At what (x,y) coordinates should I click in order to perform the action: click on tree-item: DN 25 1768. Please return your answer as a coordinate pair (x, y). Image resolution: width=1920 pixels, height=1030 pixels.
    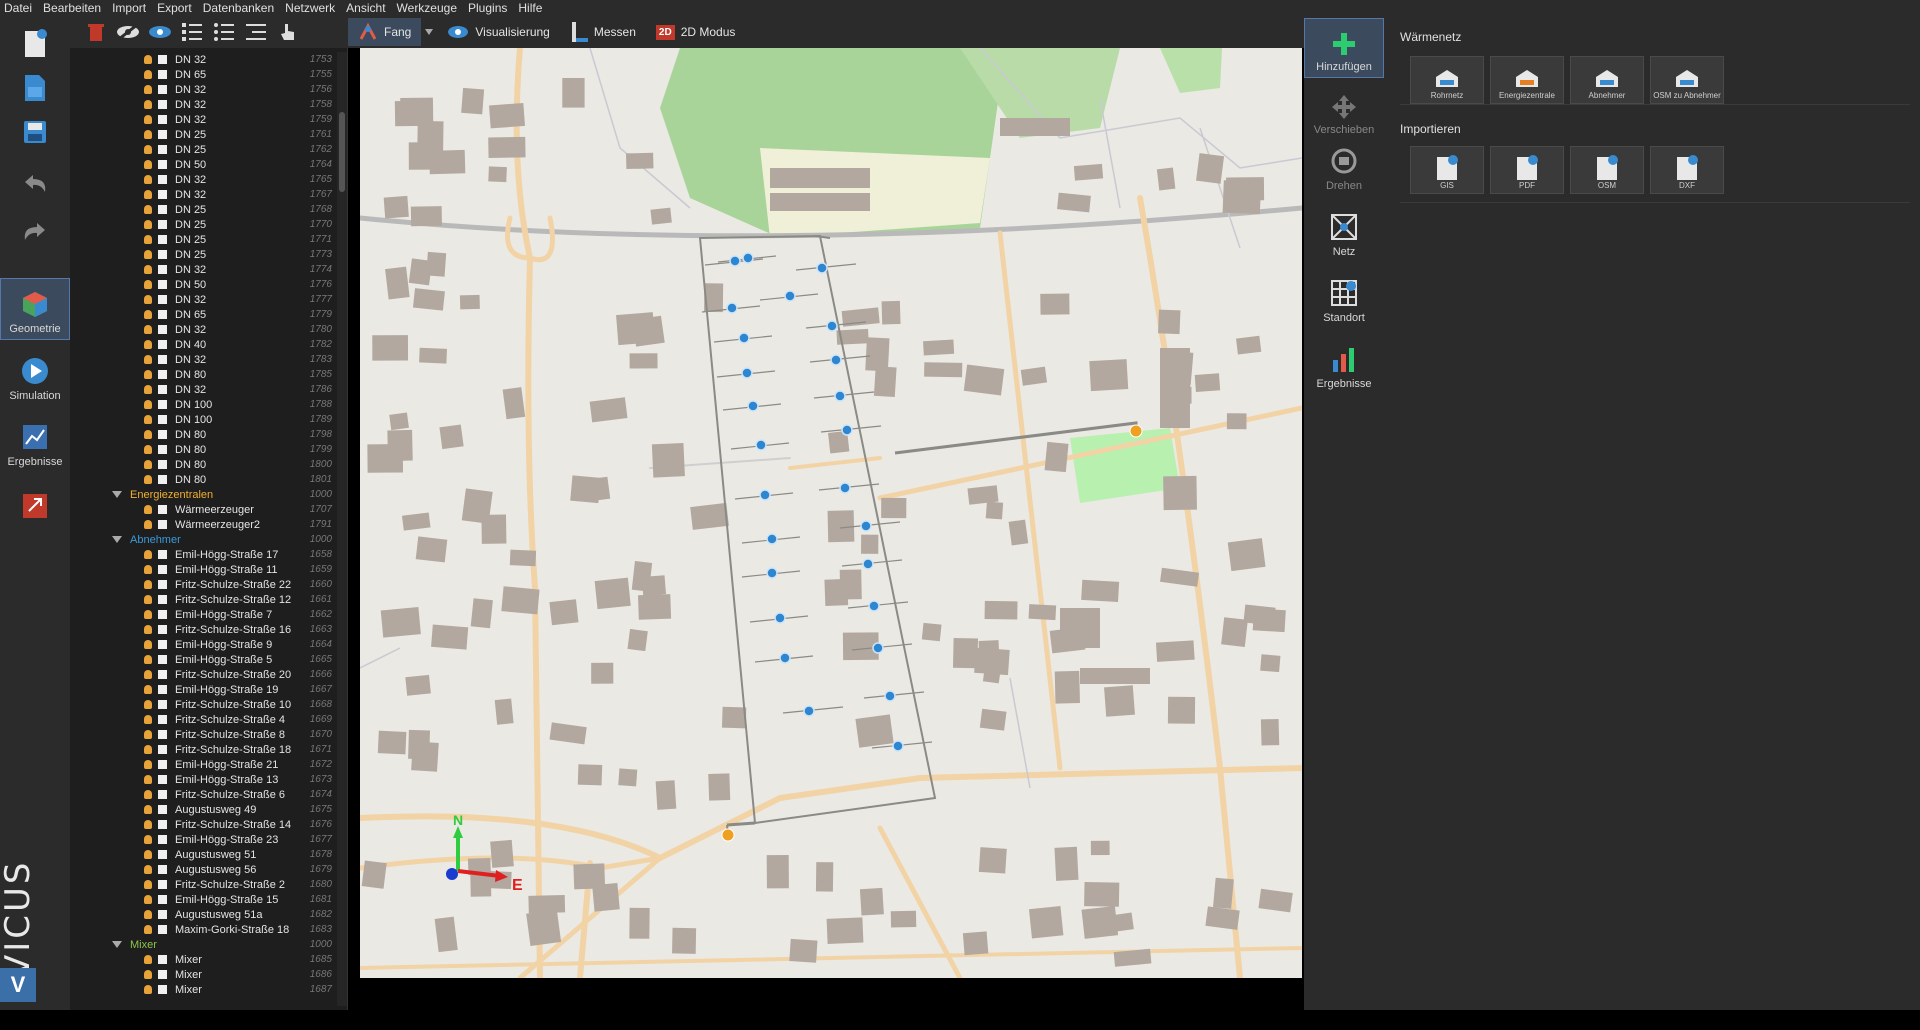
    Looking at the image, I should click on (204, 209).